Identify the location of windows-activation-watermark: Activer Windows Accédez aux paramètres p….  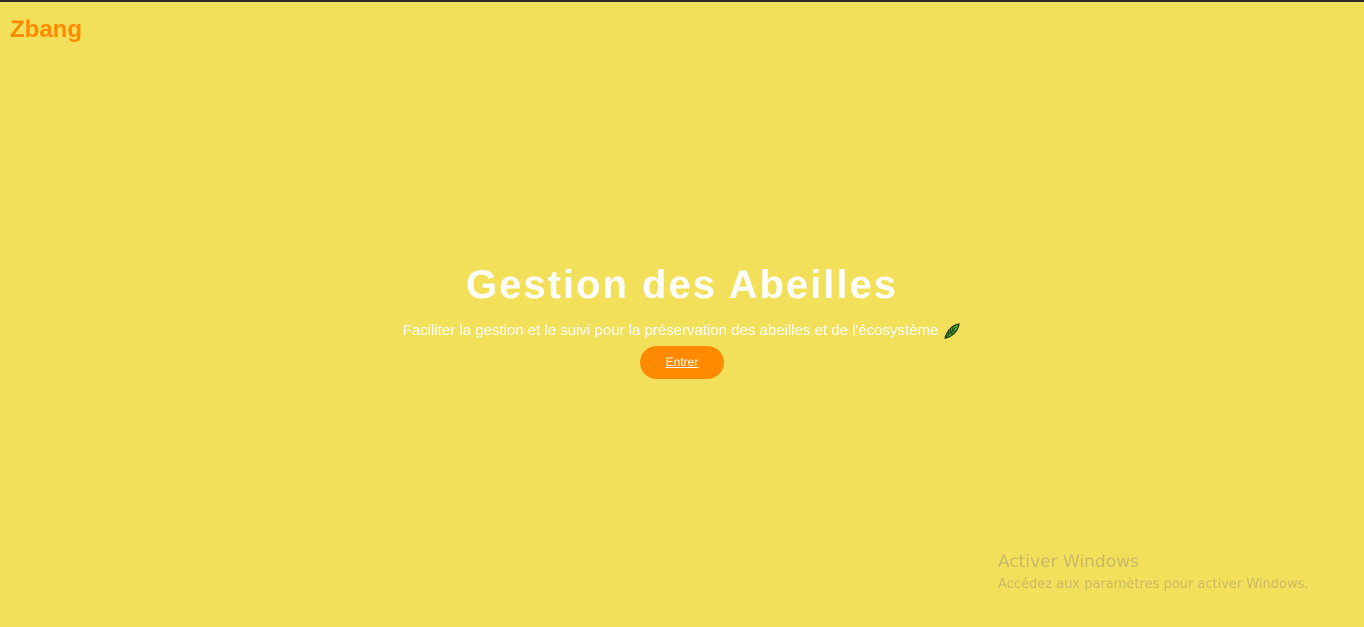
(1153, 573).